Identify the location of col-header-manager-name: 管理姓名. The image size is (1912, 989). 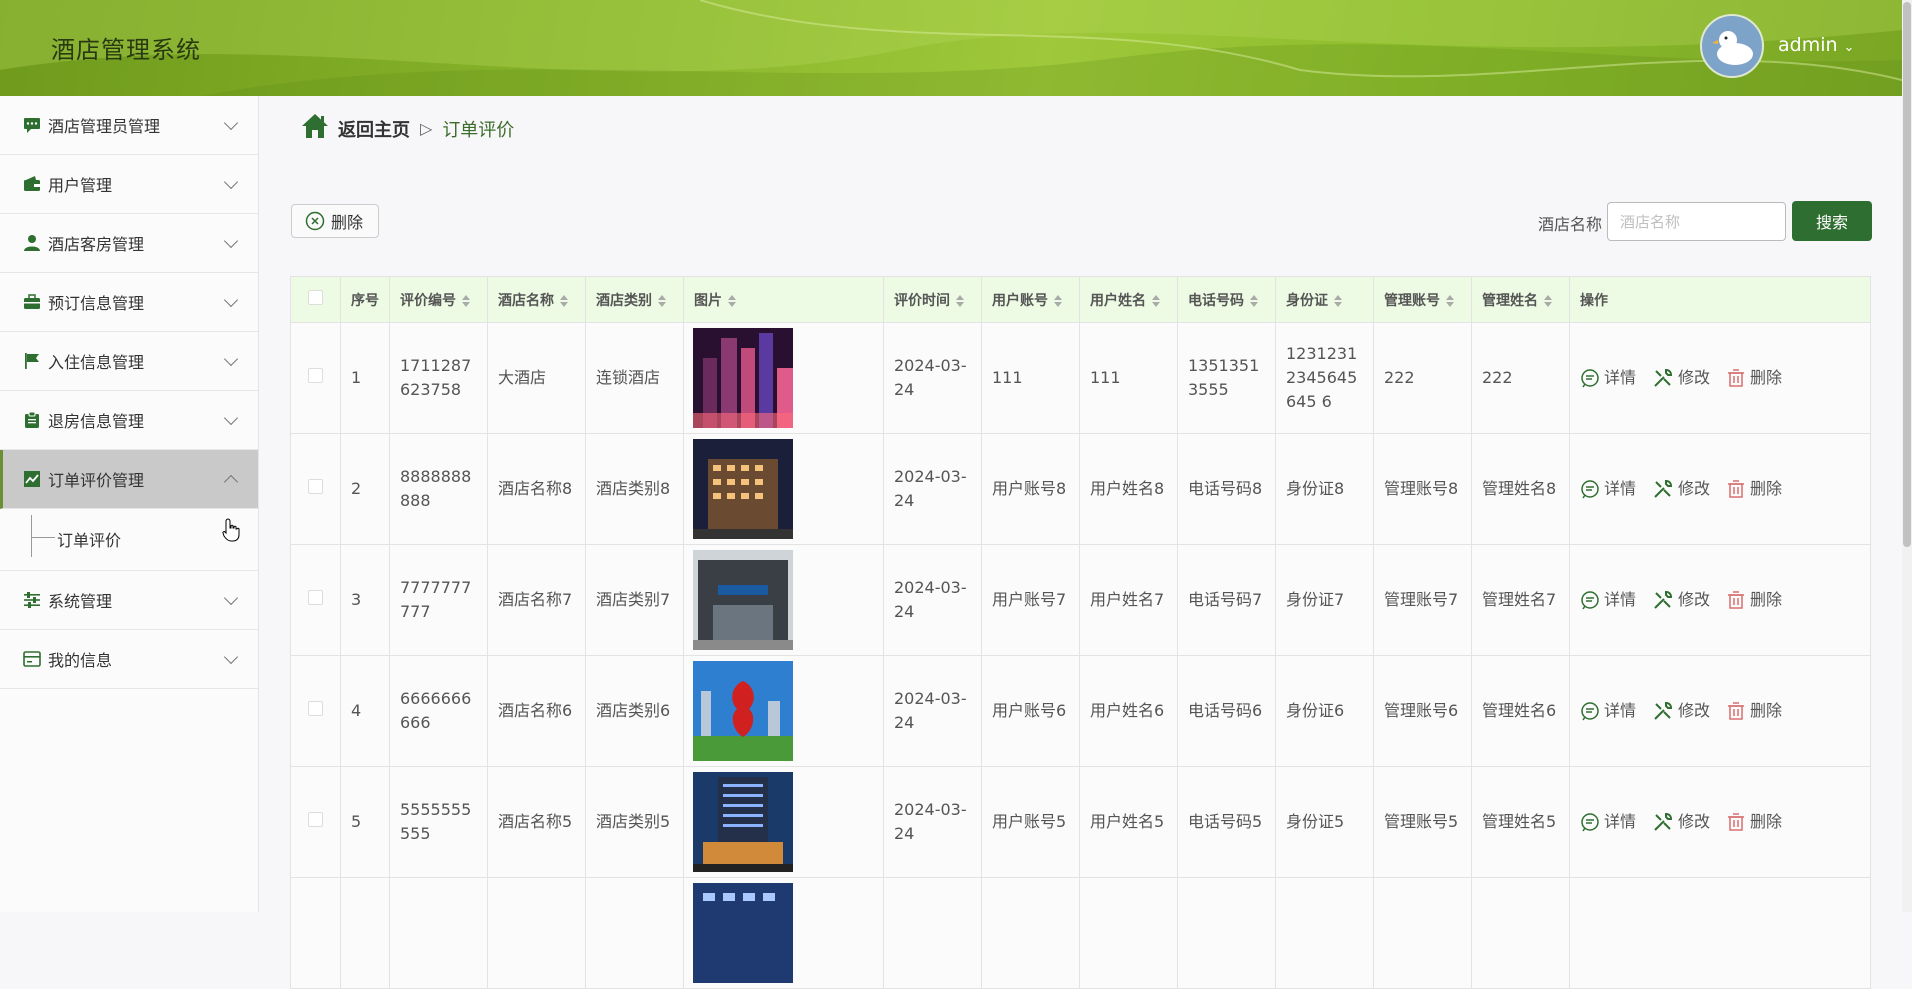
(1520, 299).